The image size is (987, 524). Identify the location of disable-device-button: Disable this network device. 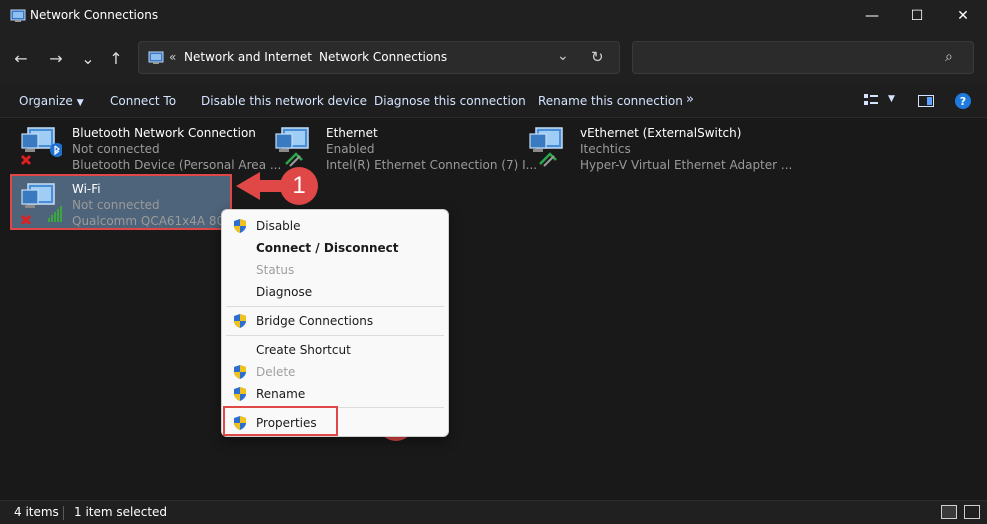
(284, 101).